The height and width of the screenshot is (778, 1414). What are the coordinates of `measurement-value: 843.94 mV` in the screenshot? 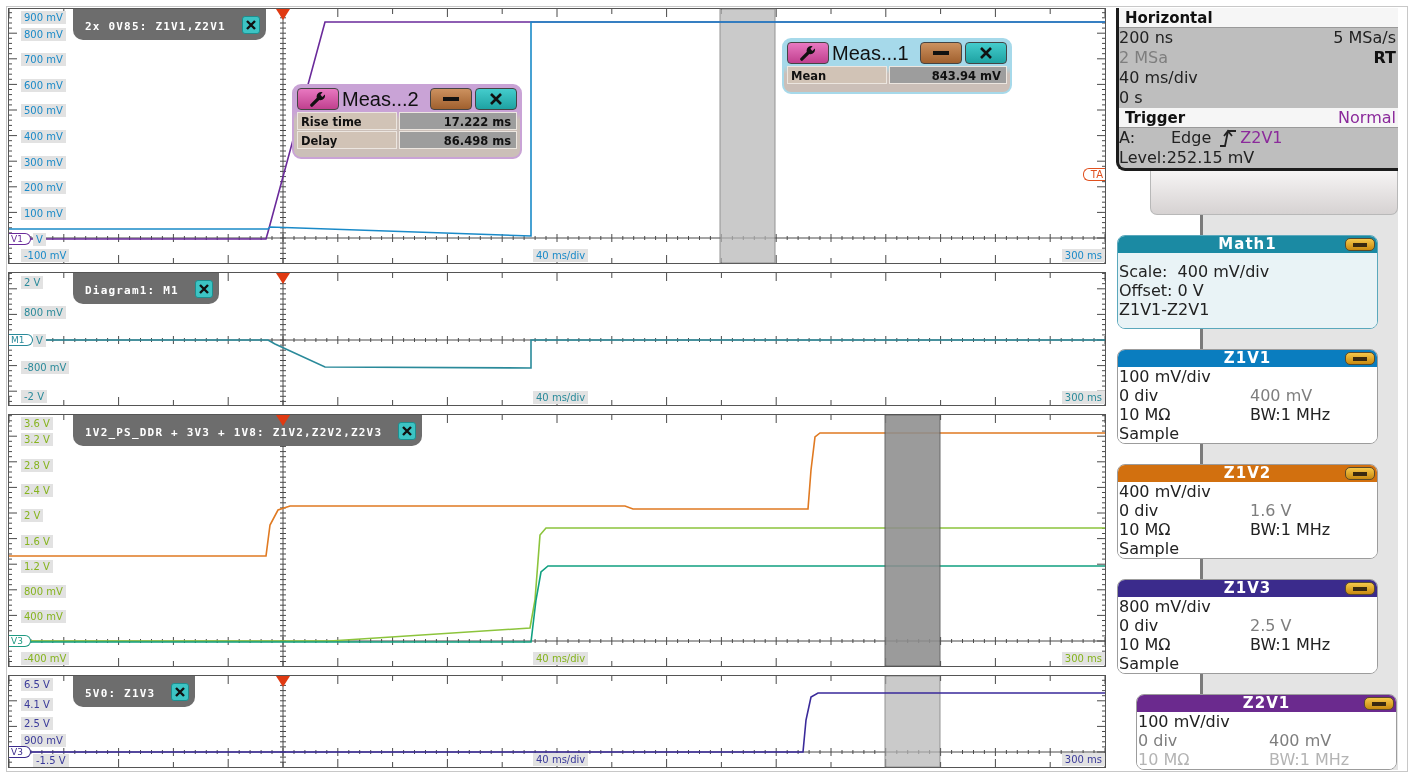 It's located at (948, 75).